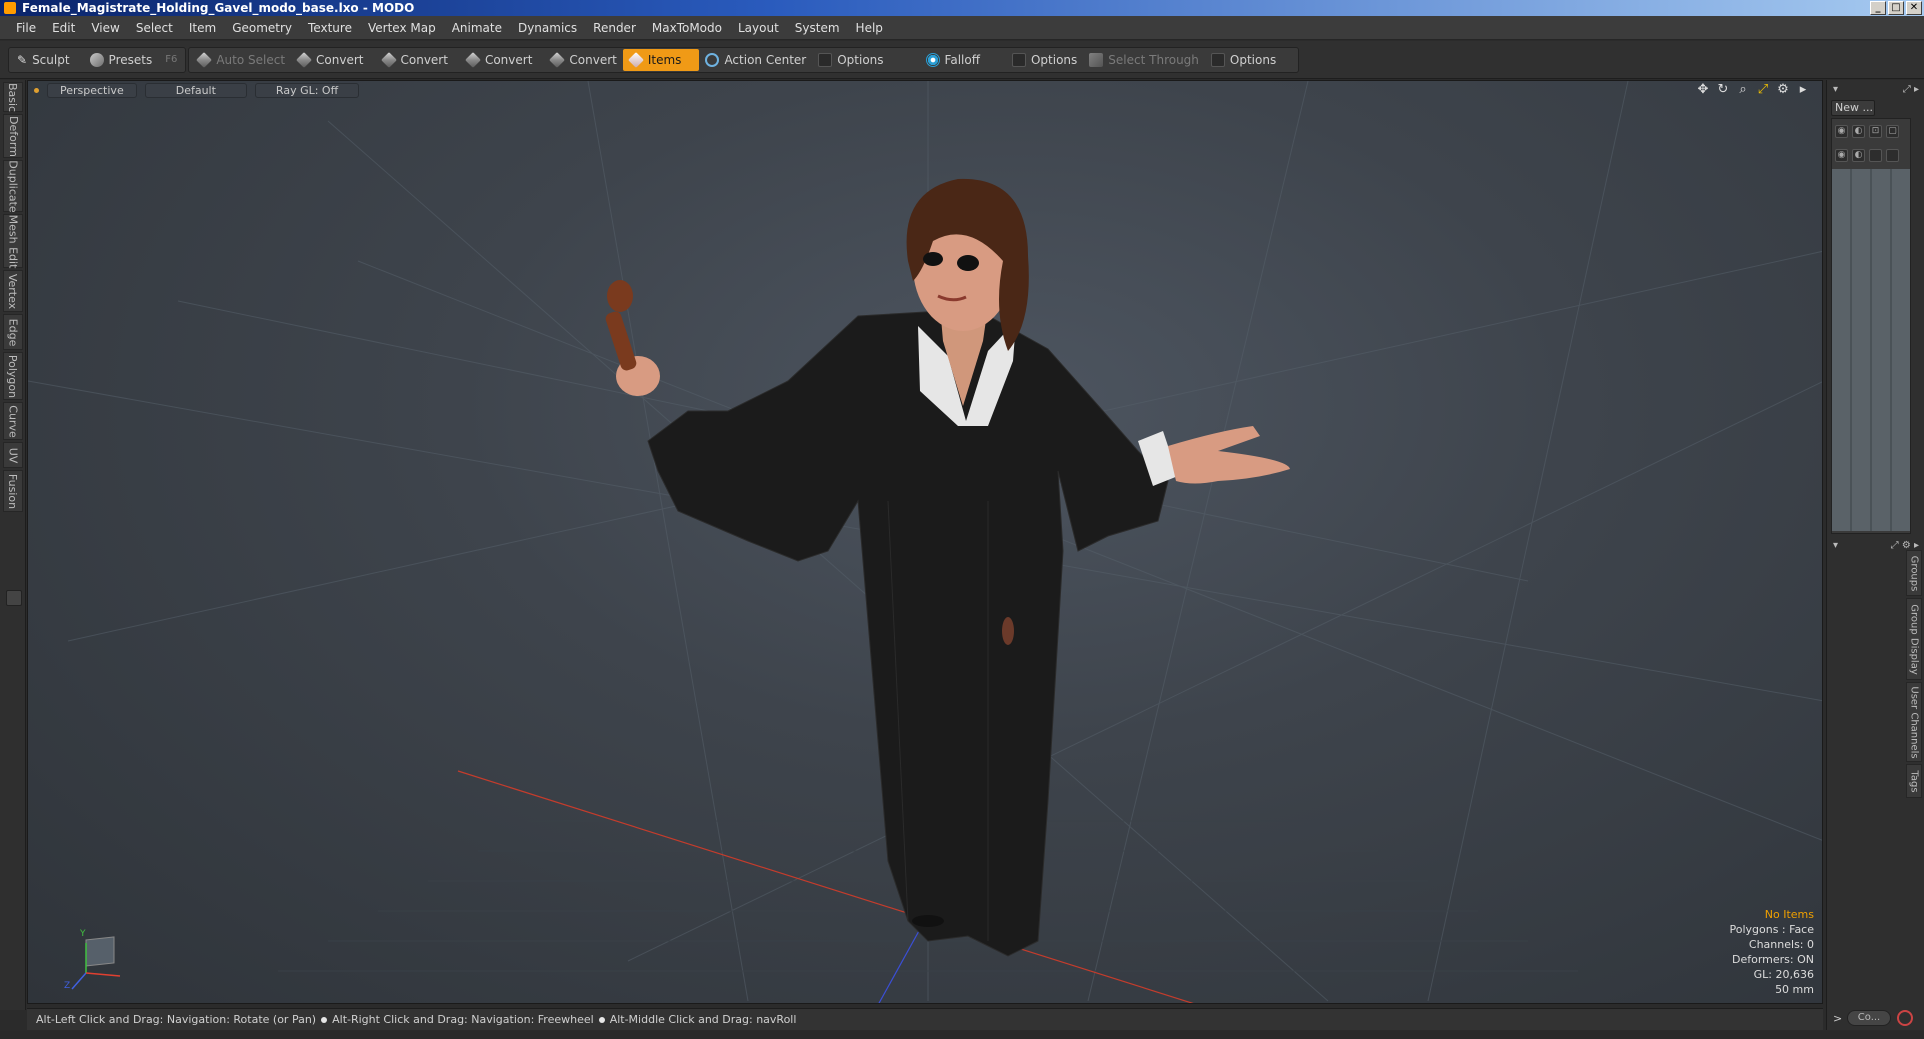 This screenshot has width=1924, height=1039. I want to click on tool-panel-toggle-button, so click(14, 598).